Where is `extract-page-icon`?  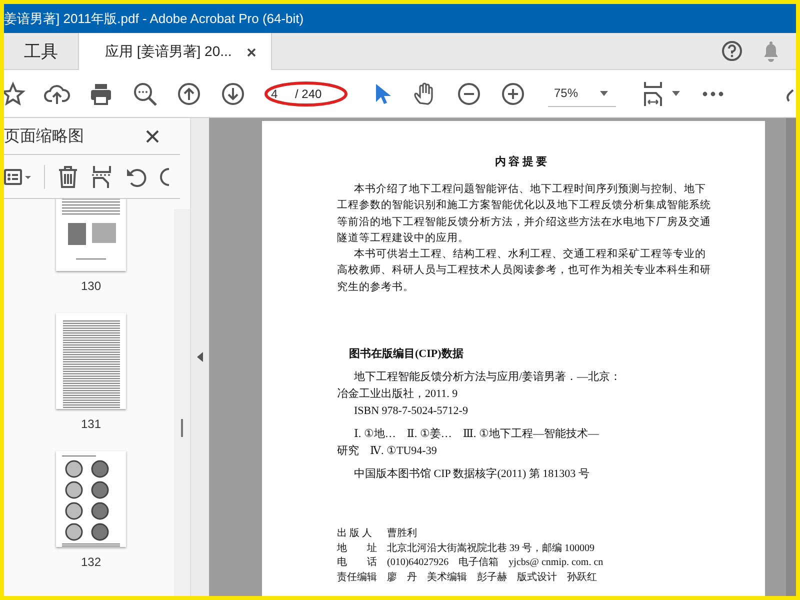 extract-page-icon is located at coordinates (102, 176).